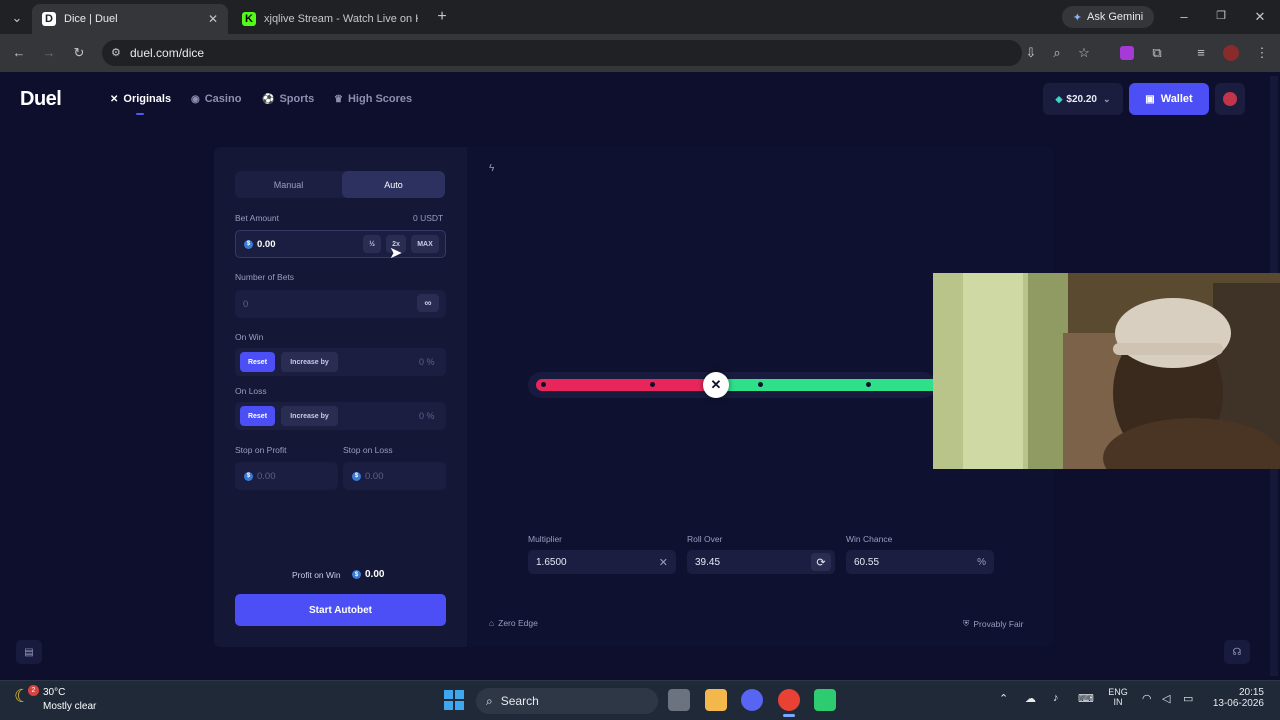 The height and width of the screenshot is (720, 1280). I want to click on onedrive-cloud-icon: ☁, so click(1030, 698).